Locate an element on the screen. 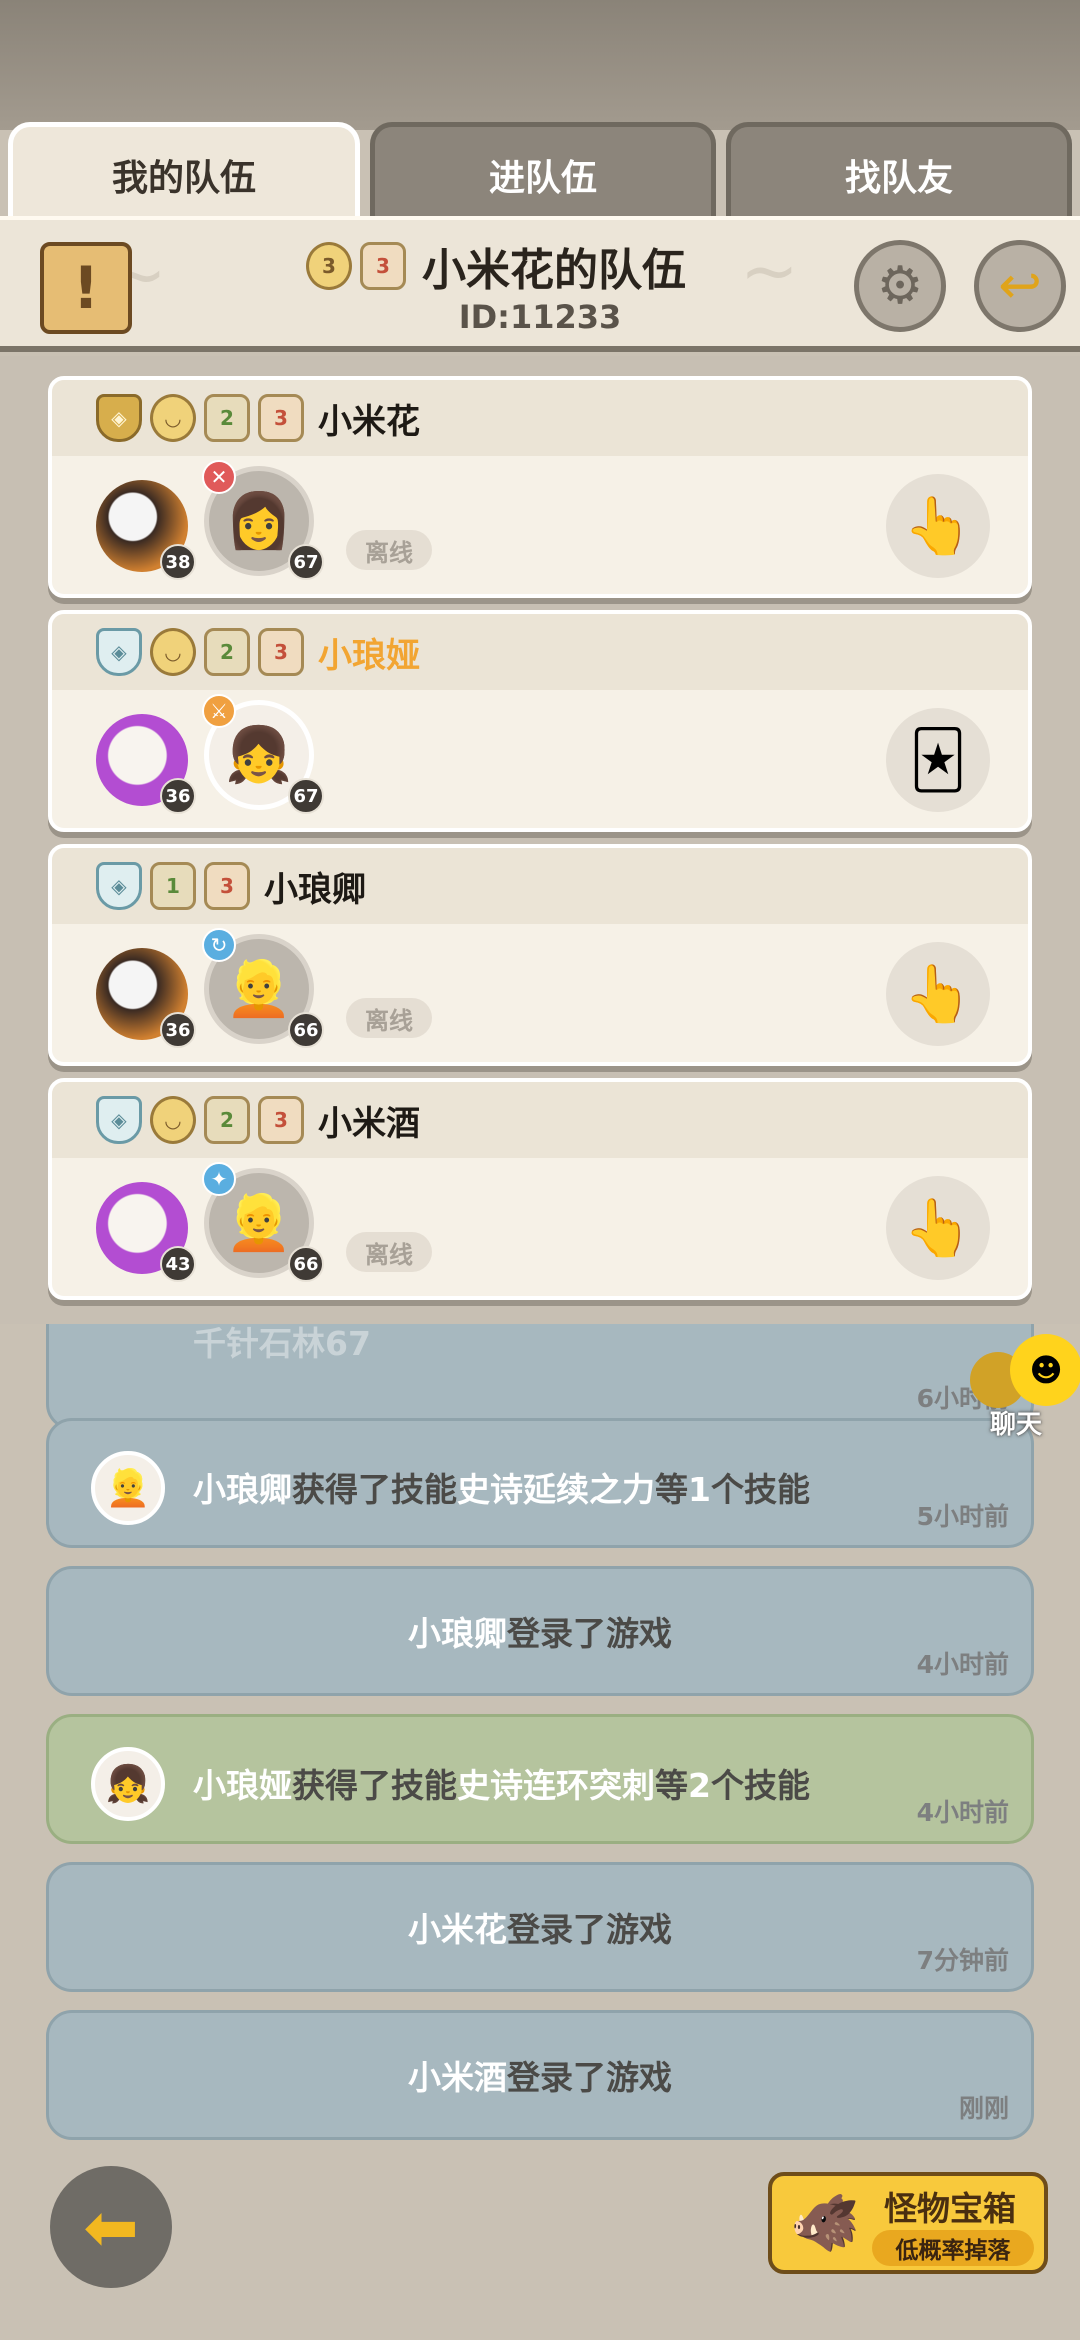 This screenshot has width=1080, height=2340. feed-text: 小琅卿登录了游戏 is located at coordinates (540, 1631).